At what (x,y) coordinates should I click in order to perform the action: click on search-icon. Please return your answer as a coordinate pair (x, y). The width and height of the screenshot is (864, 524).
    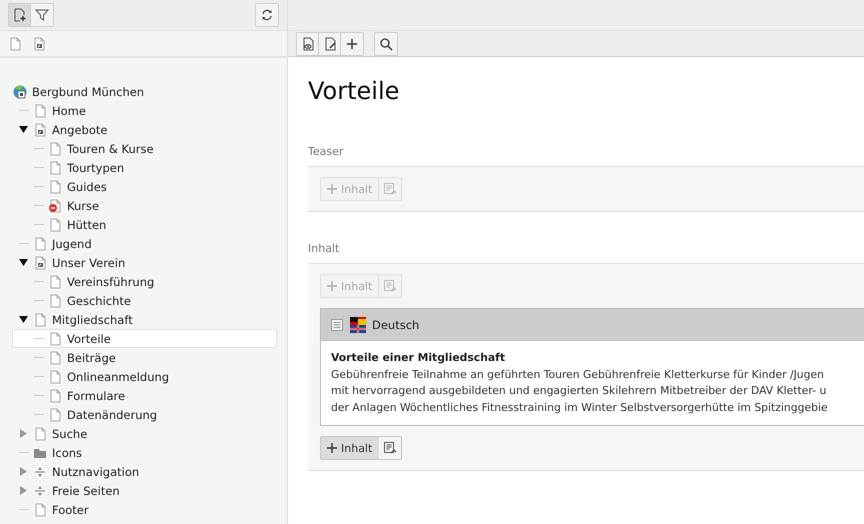
    Looking at the image, I should click on (386, 43).